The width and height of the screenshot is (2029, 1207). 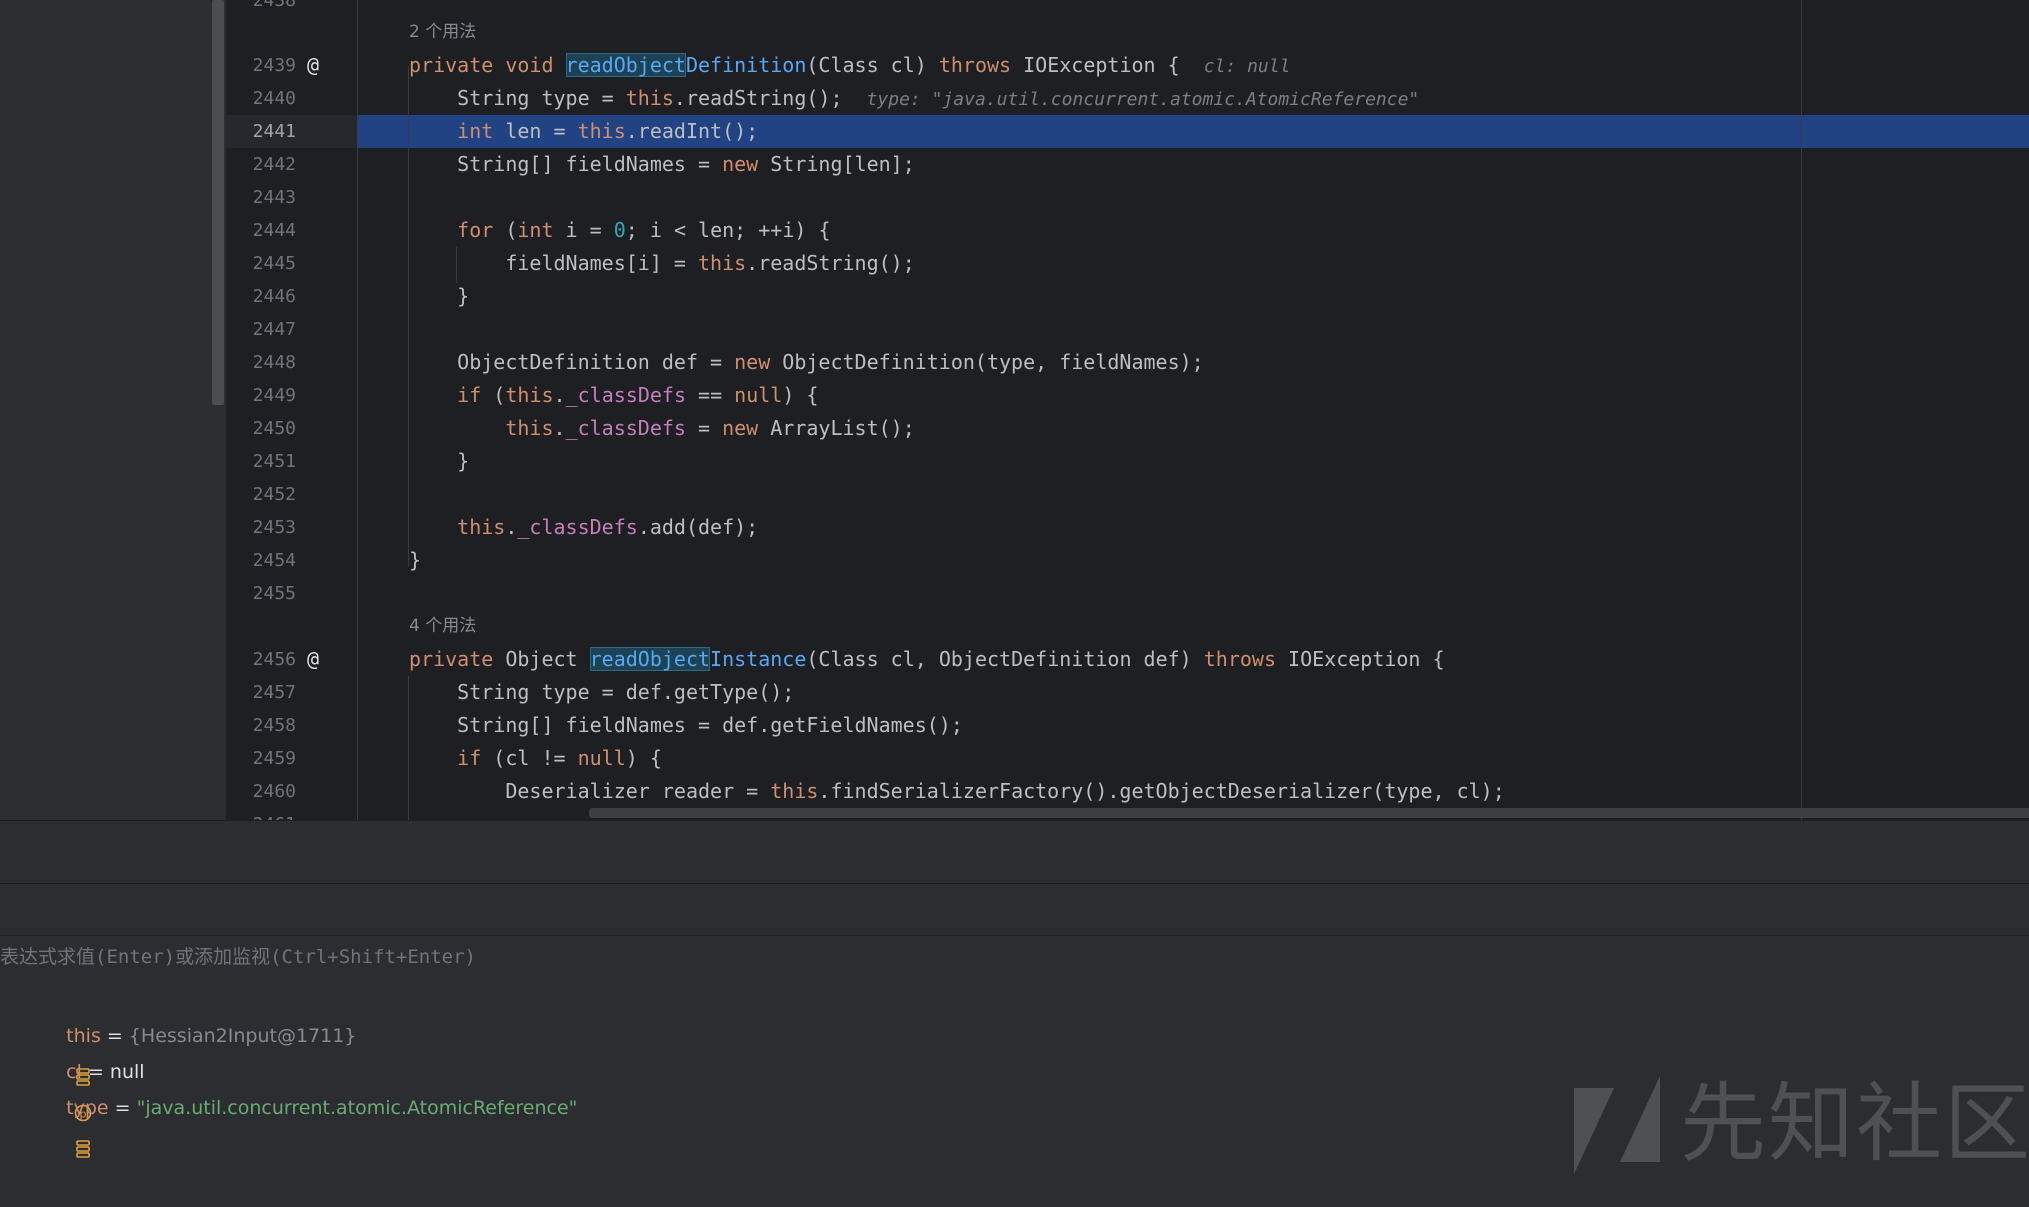 What do you see at coordinates (79, 1069) in the screenshot?
I see `variable-row-cl: p cl = null` at bounding box center [79, 1069].